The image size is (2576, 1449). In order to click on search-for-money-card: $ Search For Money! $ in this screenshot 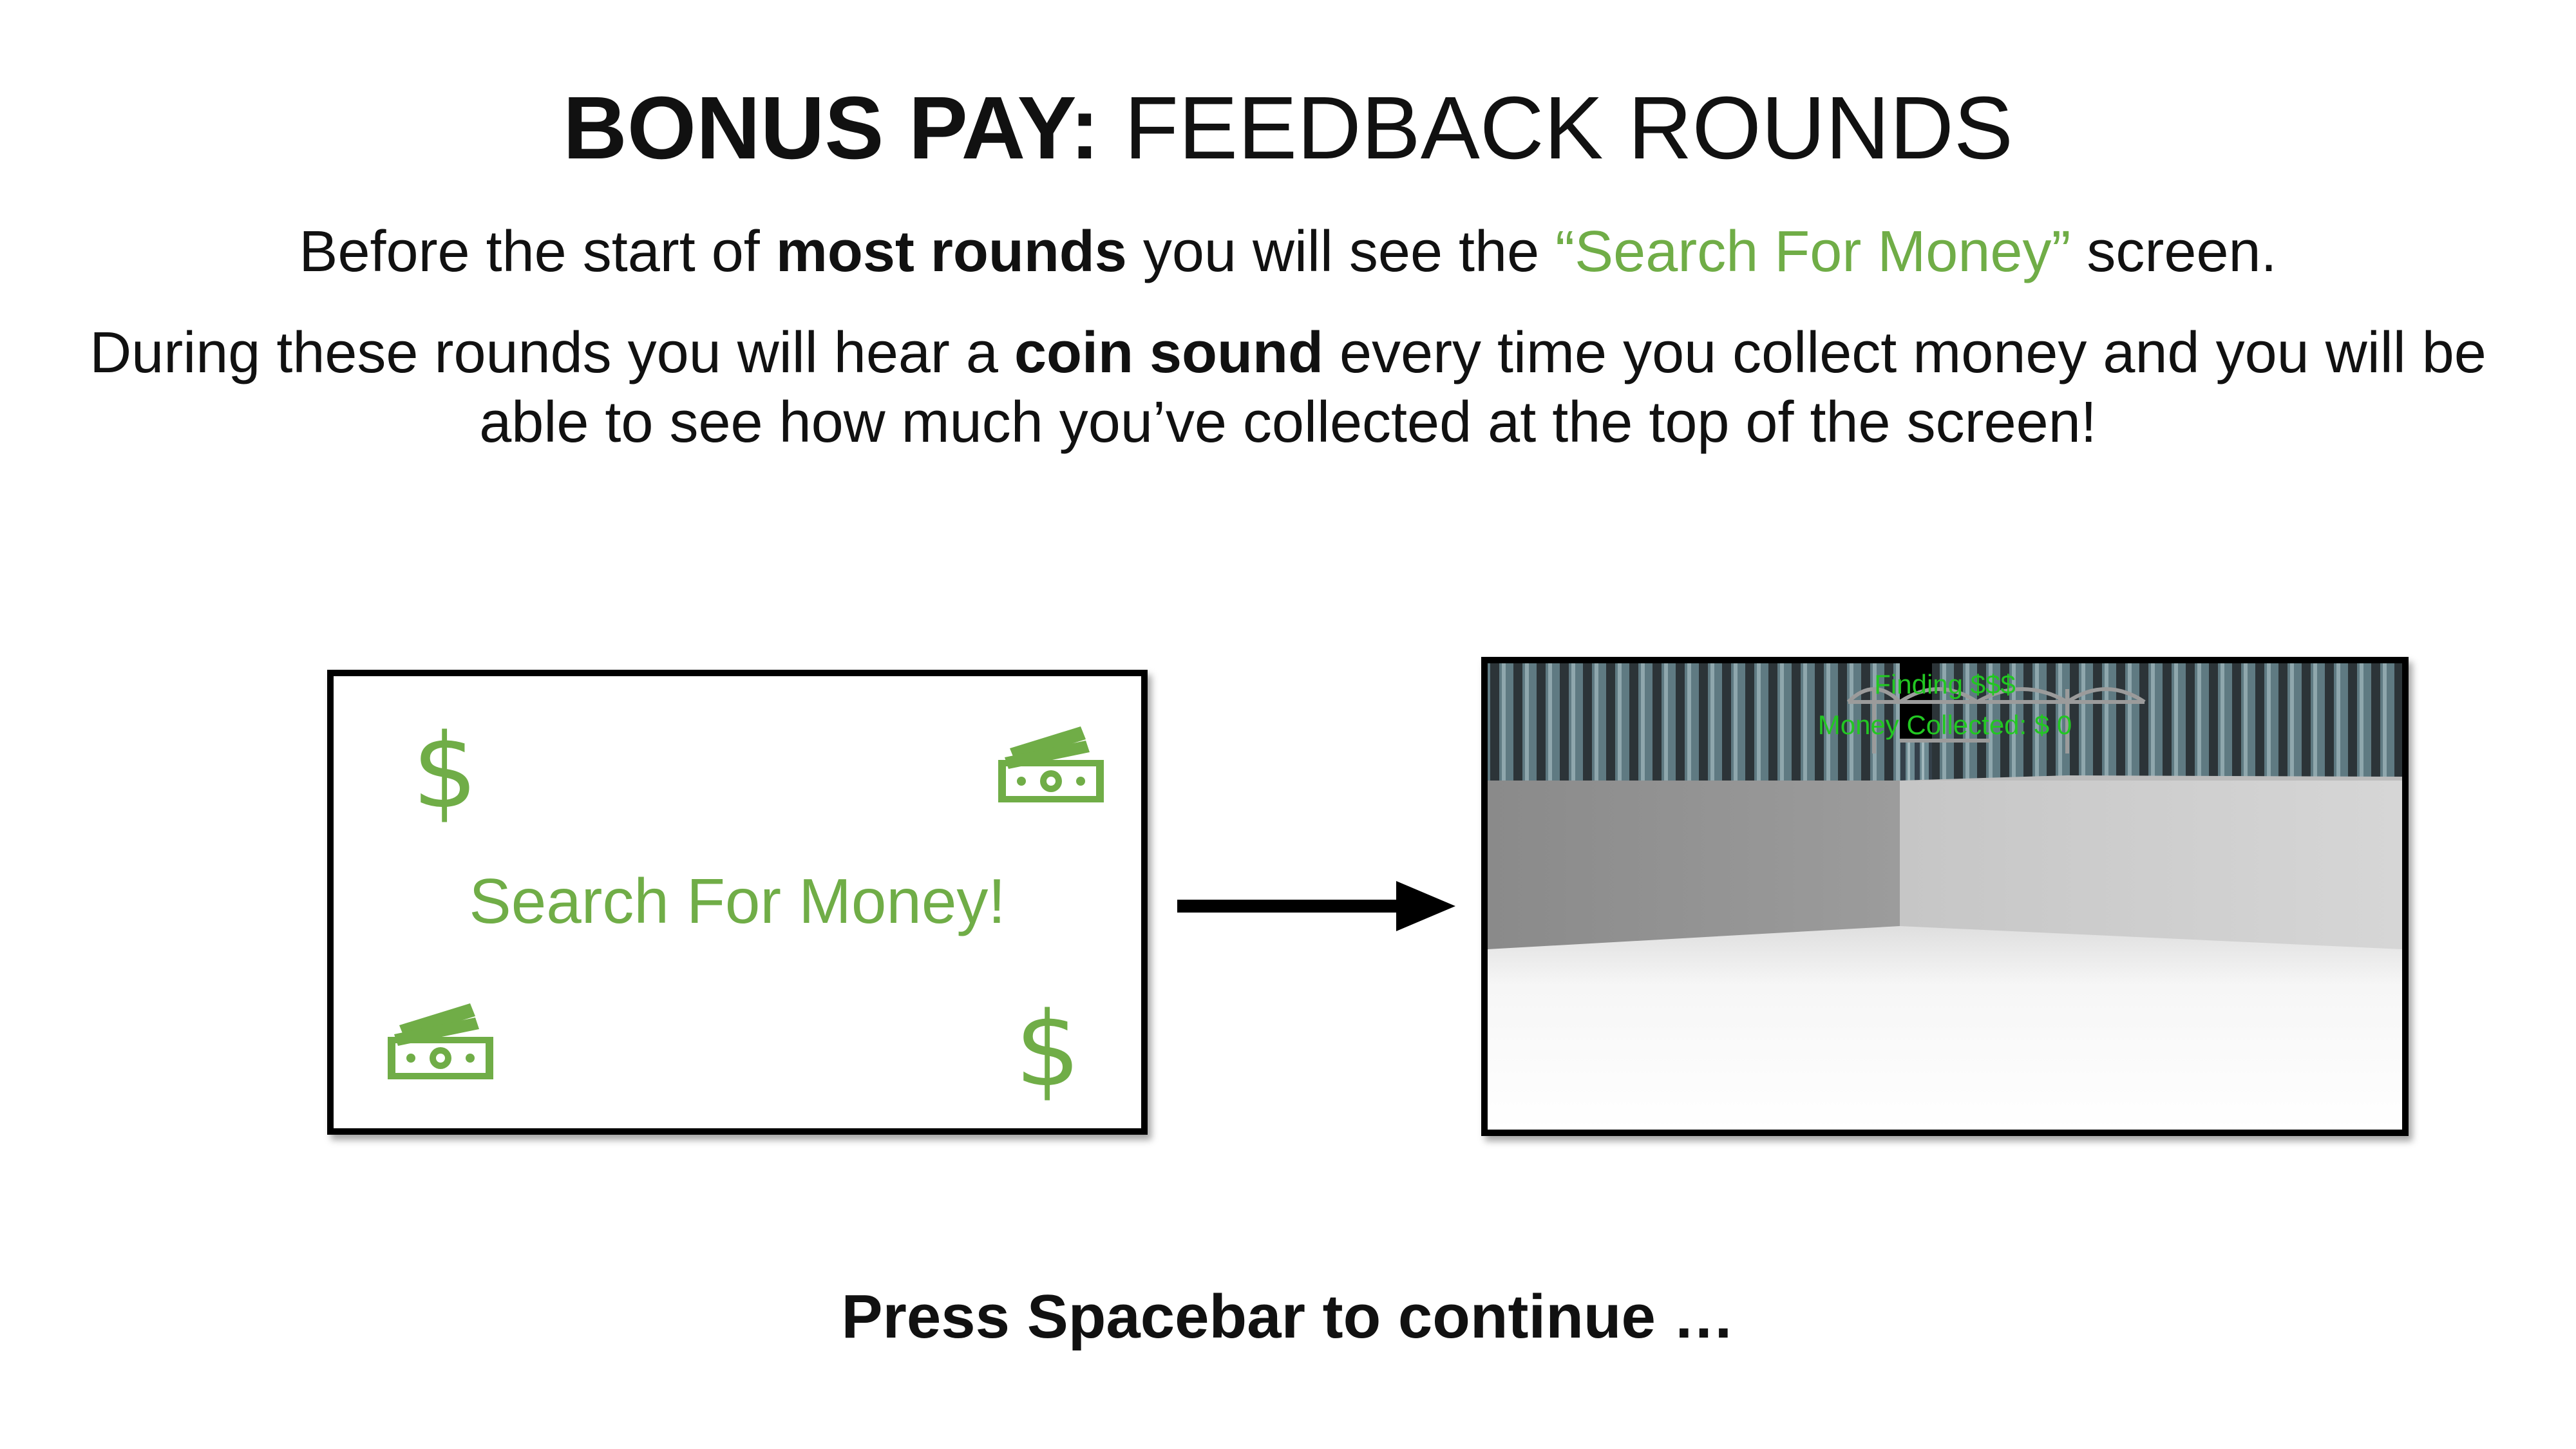, I will do `click(738, 903)`.